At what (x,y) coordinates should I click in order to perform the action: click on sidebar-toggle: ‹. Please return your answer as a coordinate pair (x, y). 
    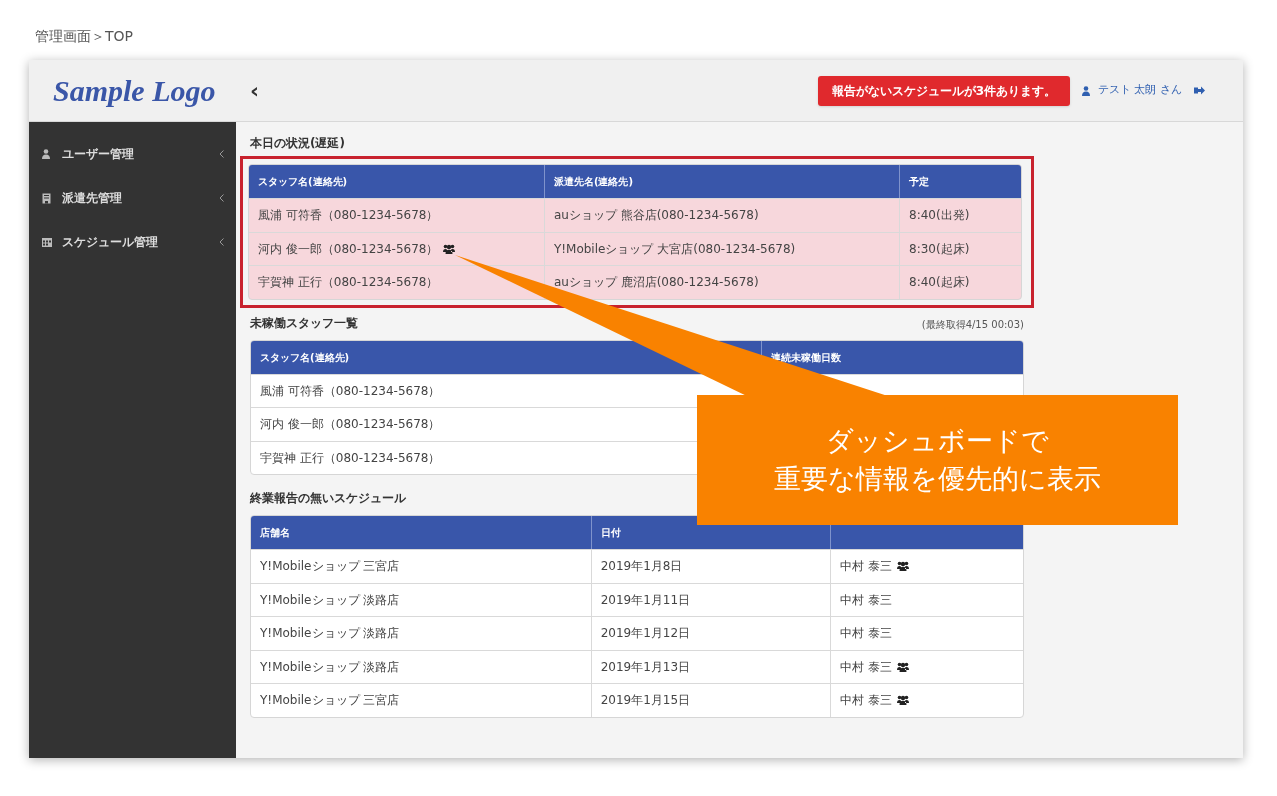
    Looking at the image, I should click on (255, 90).